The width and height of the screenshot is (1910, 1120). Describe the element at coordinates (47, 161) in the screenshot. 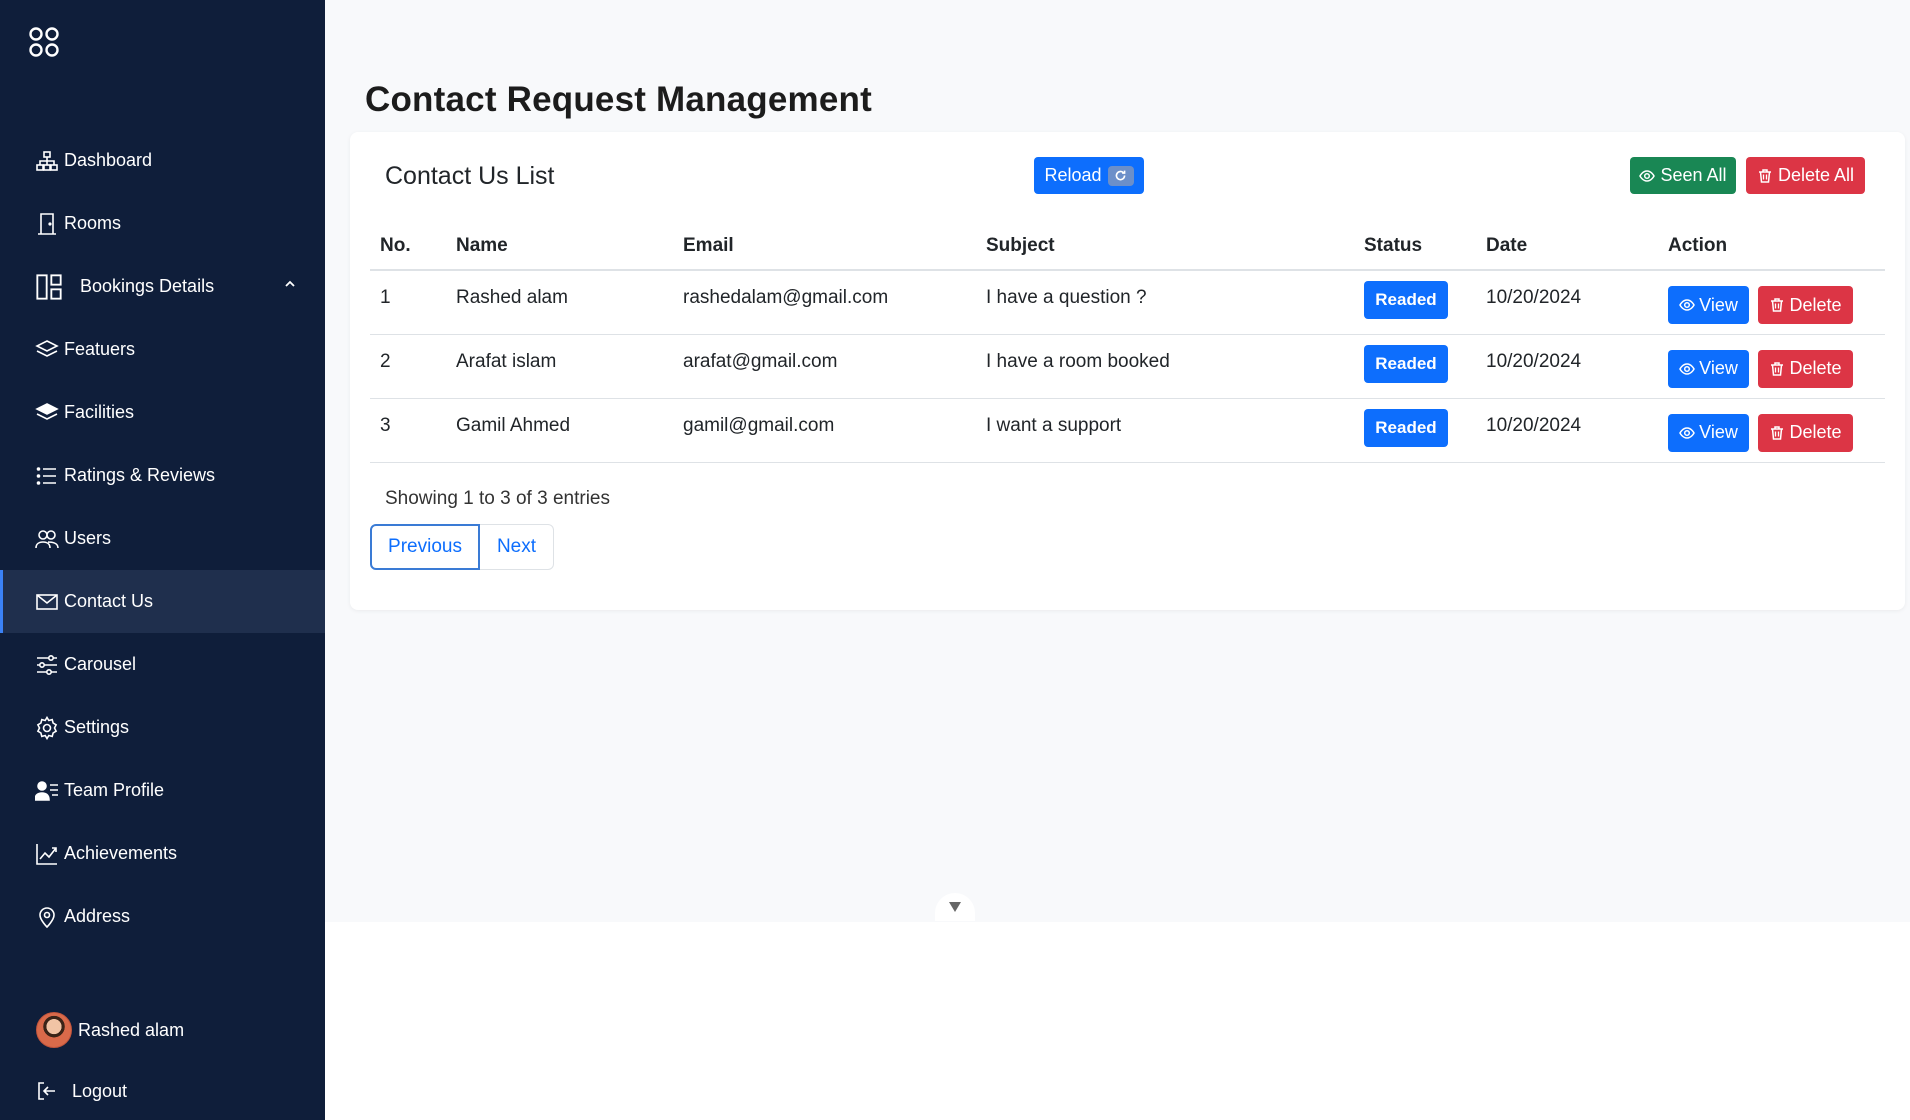

I see `sitemap-icon` at that location.